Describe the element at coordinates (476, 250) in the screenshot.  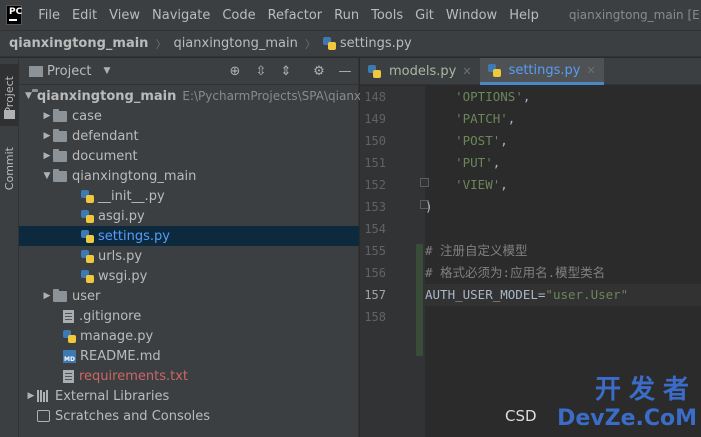
I see `code-line-155: # 注册自定义模型` at that location.